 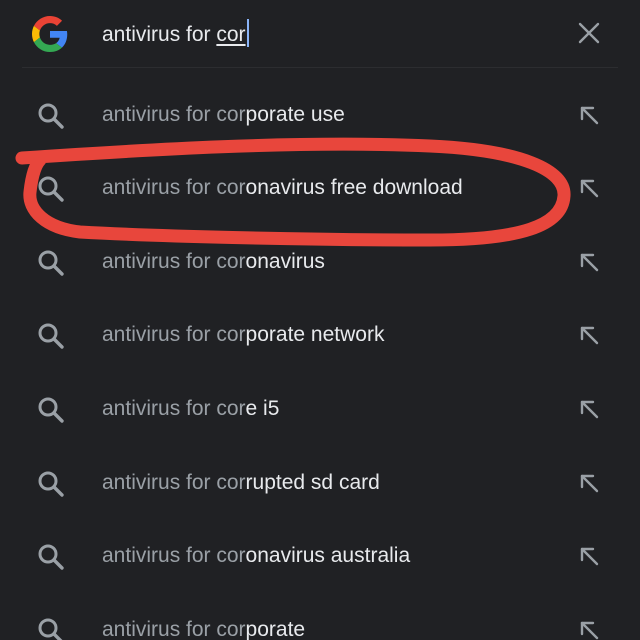 I want to click on search-query-input: antivirus for cor, so click(x=175, y=35).